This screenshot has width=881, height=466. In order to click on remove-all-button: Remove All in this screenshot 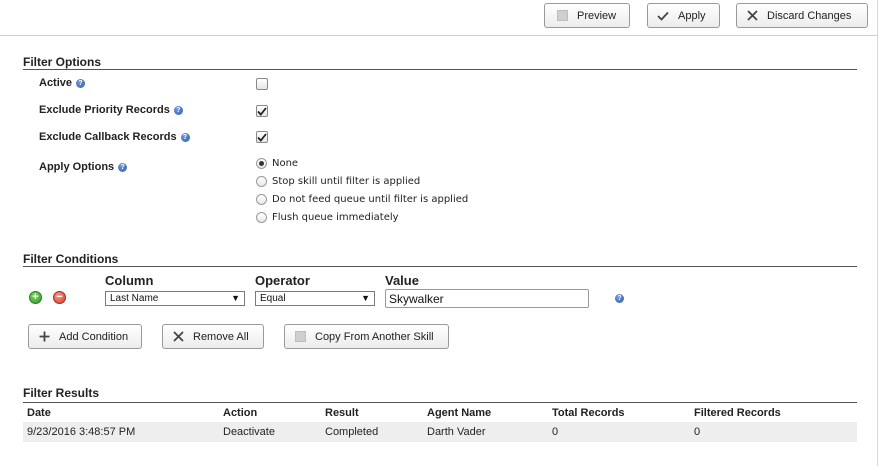, I will do `click(213, 336)`.